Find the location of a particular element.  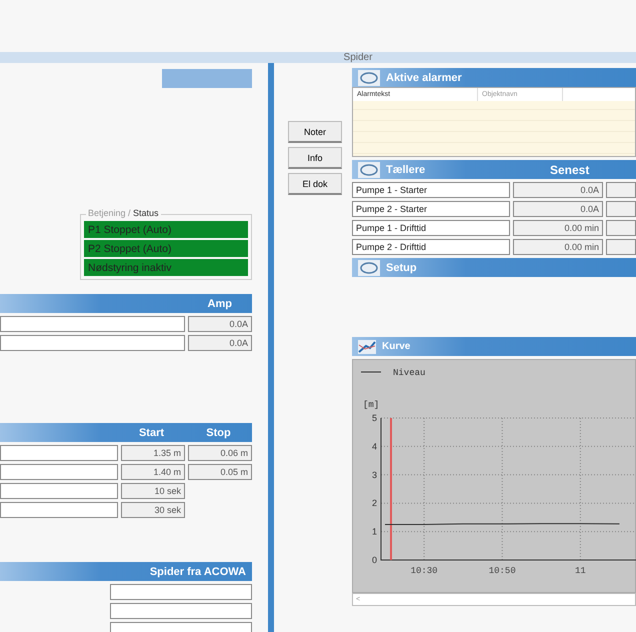

tick-label: 4 is located at coordinates (374, 446).